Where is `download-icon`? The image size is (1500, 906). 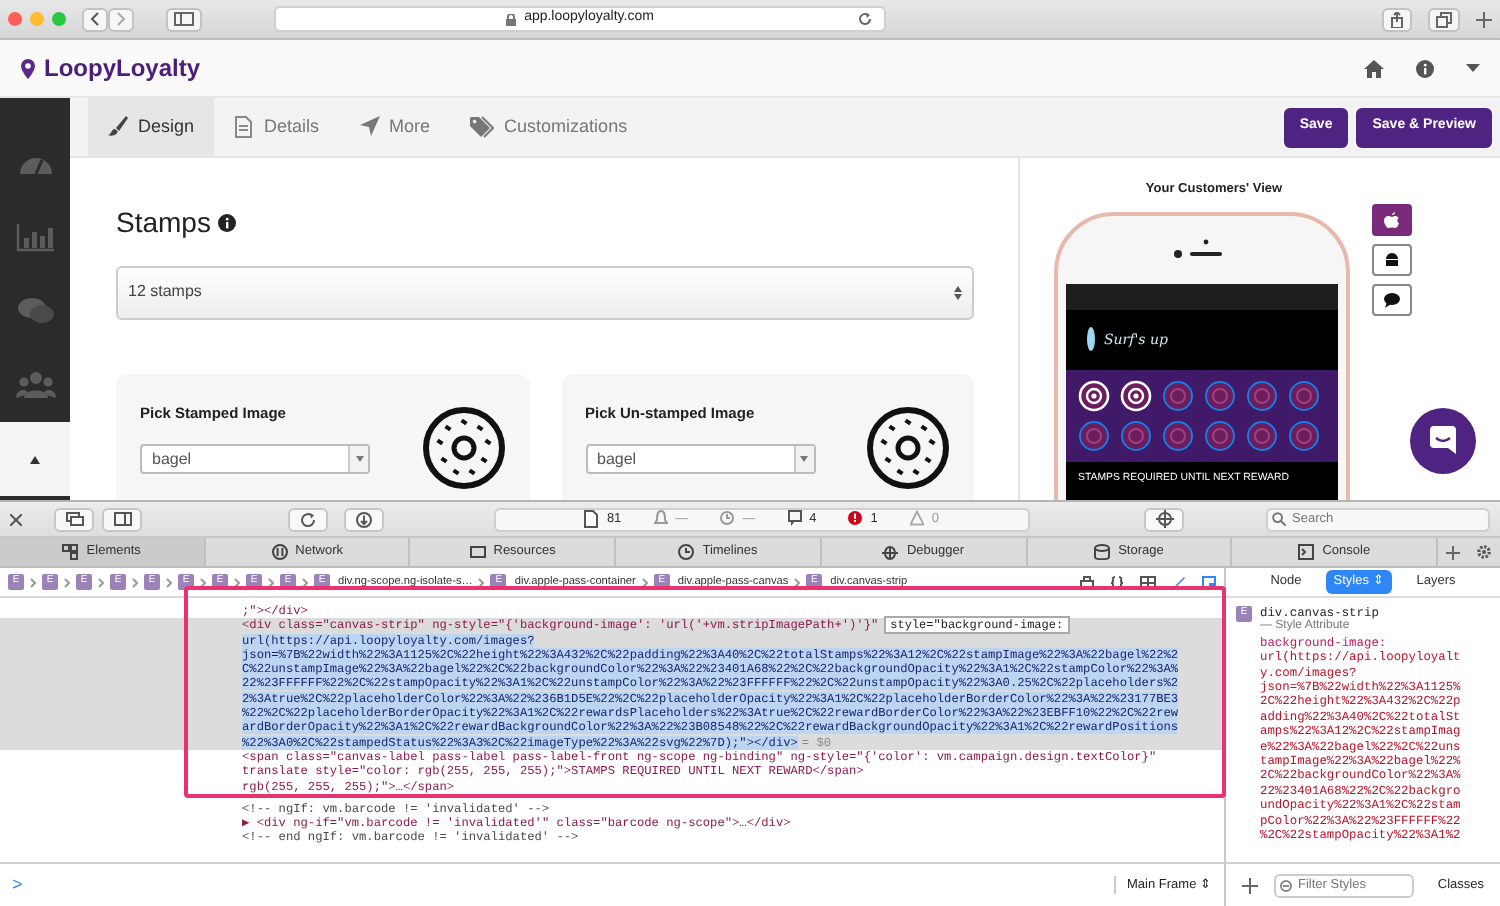
download-icon is located at coordinates (364, 519).